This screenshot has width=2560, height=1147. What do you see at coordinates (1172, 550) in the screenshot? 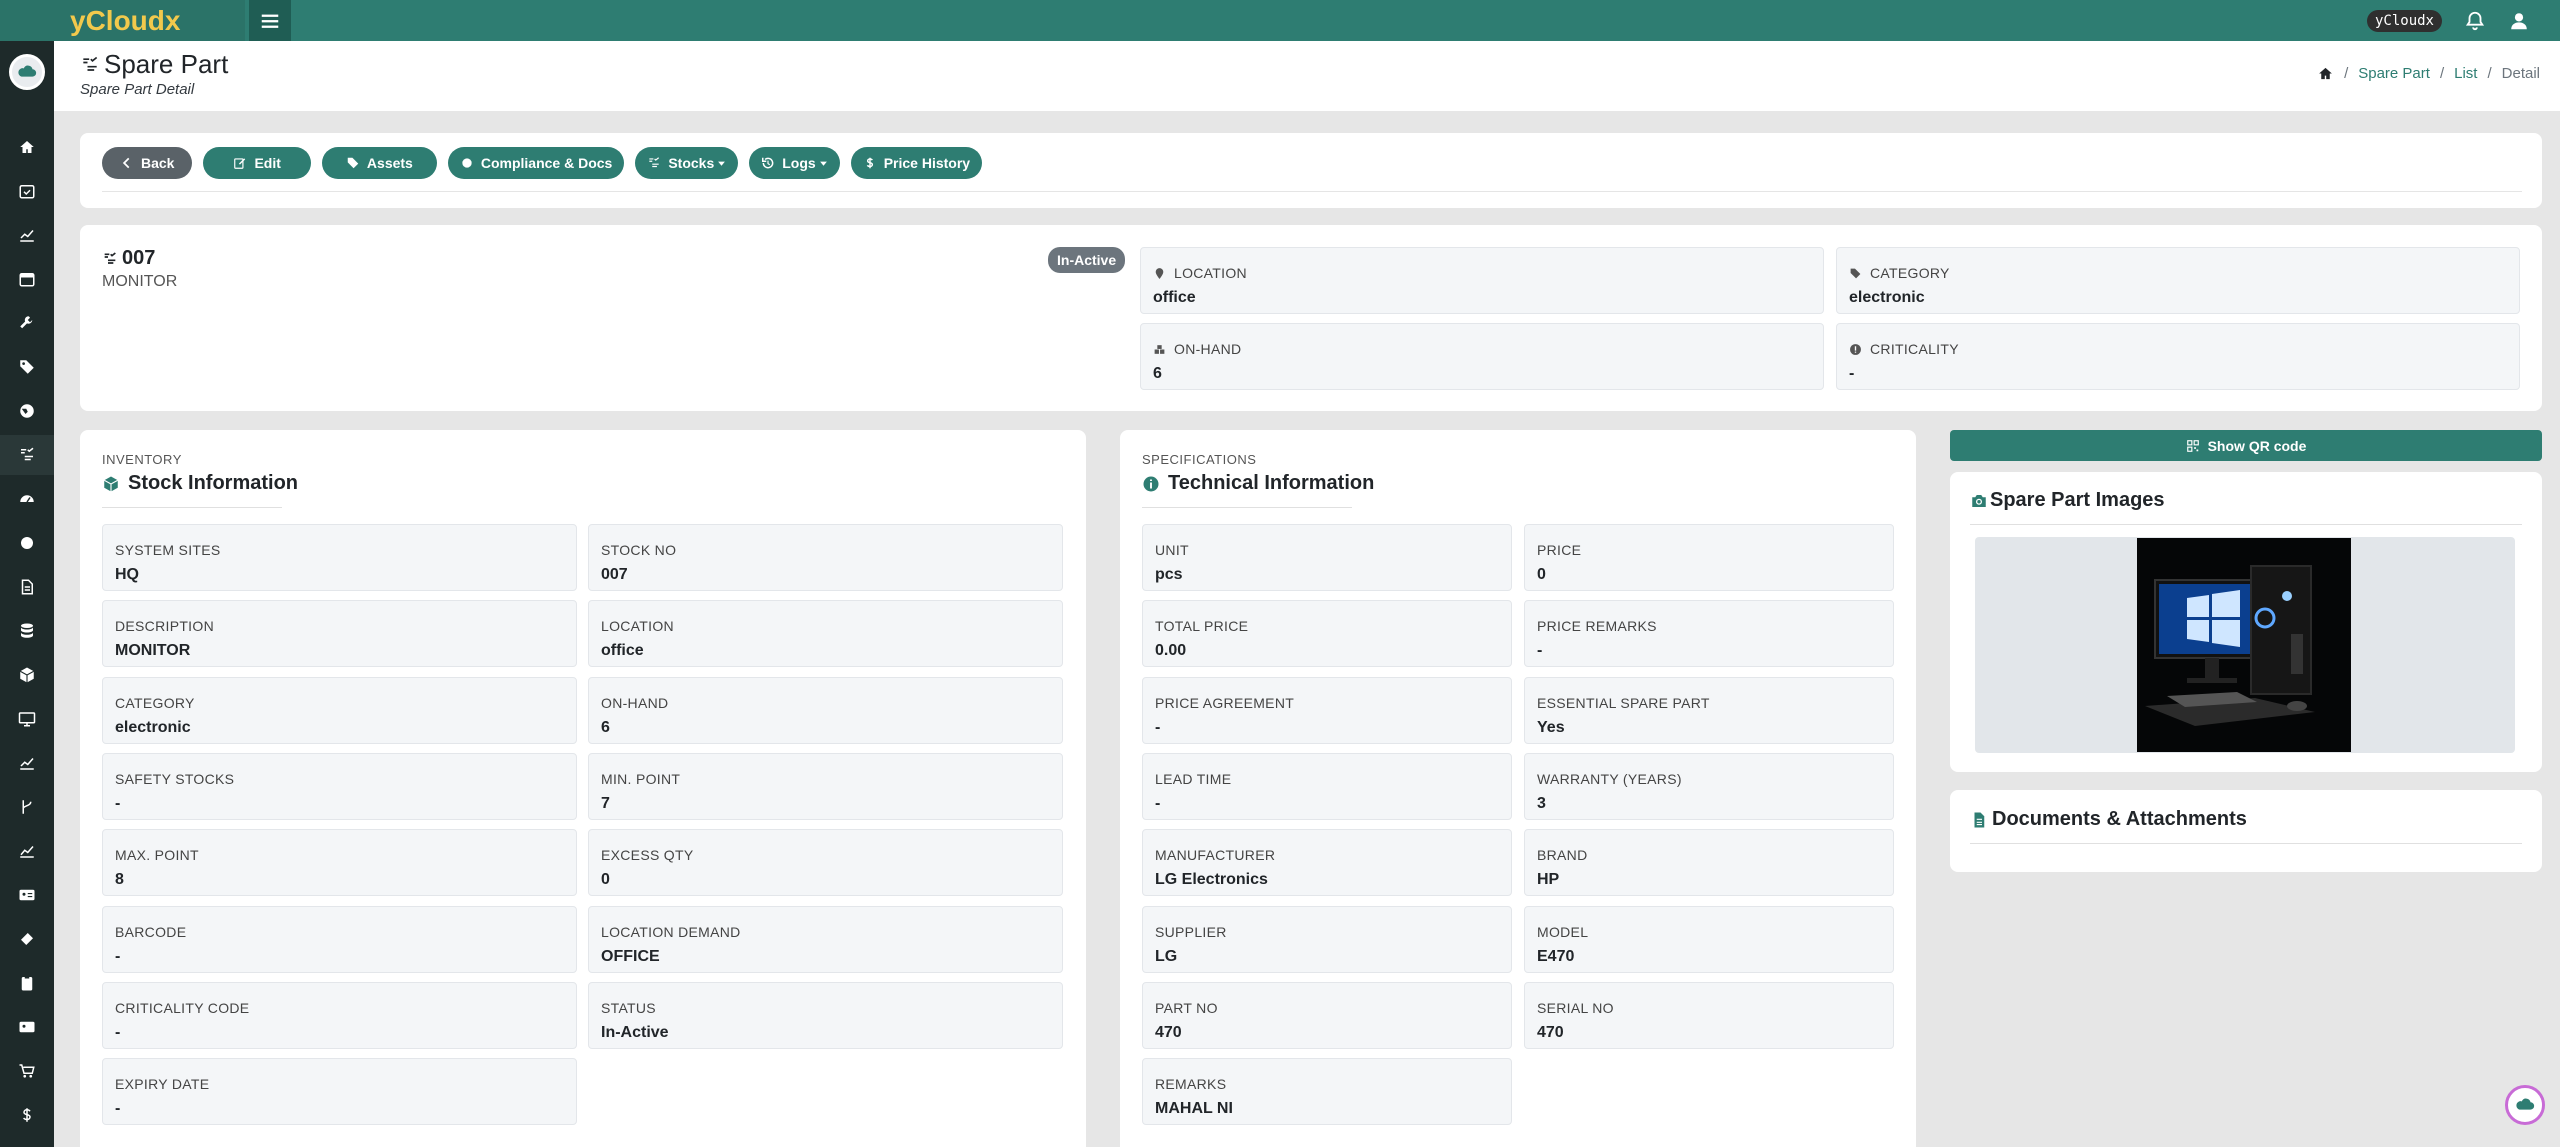
I see `field-label: UNIT` at bounding box center [1172, 550].